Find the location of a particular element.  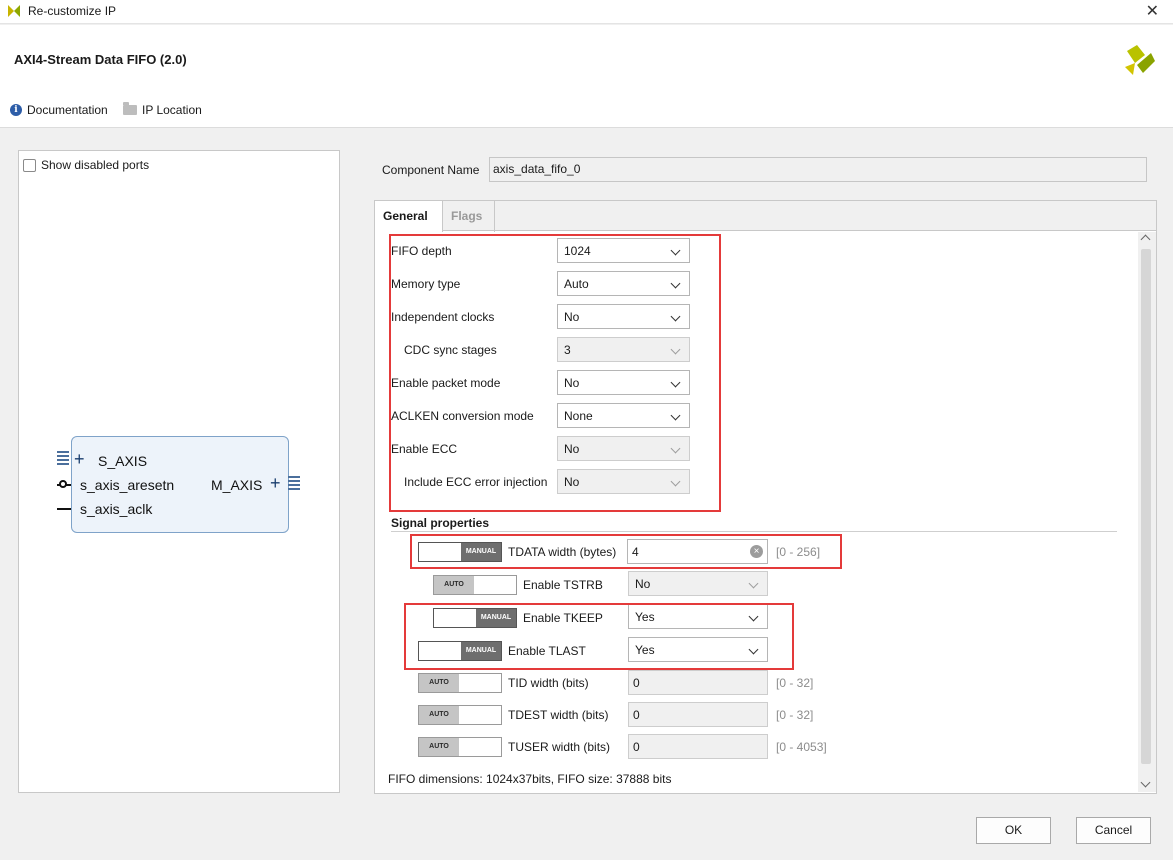

component-name-field: axis_data_fifo_0 is located at coordinates (818, 169).